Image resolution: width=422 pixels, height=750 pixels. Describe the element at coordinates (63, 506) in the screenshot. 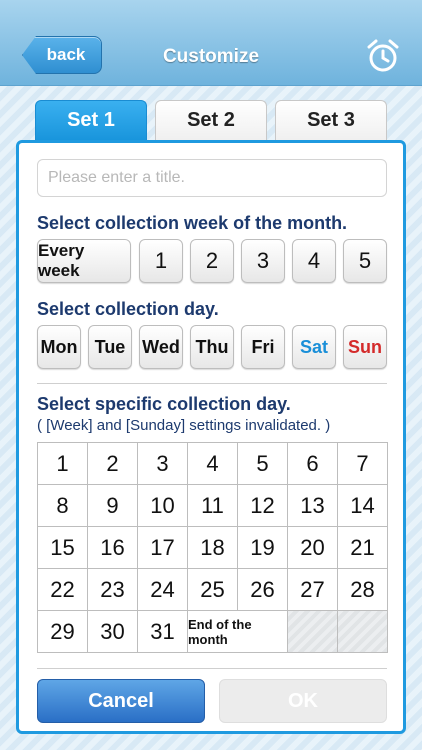

I see `calendar-day-cell: 8` at that location.